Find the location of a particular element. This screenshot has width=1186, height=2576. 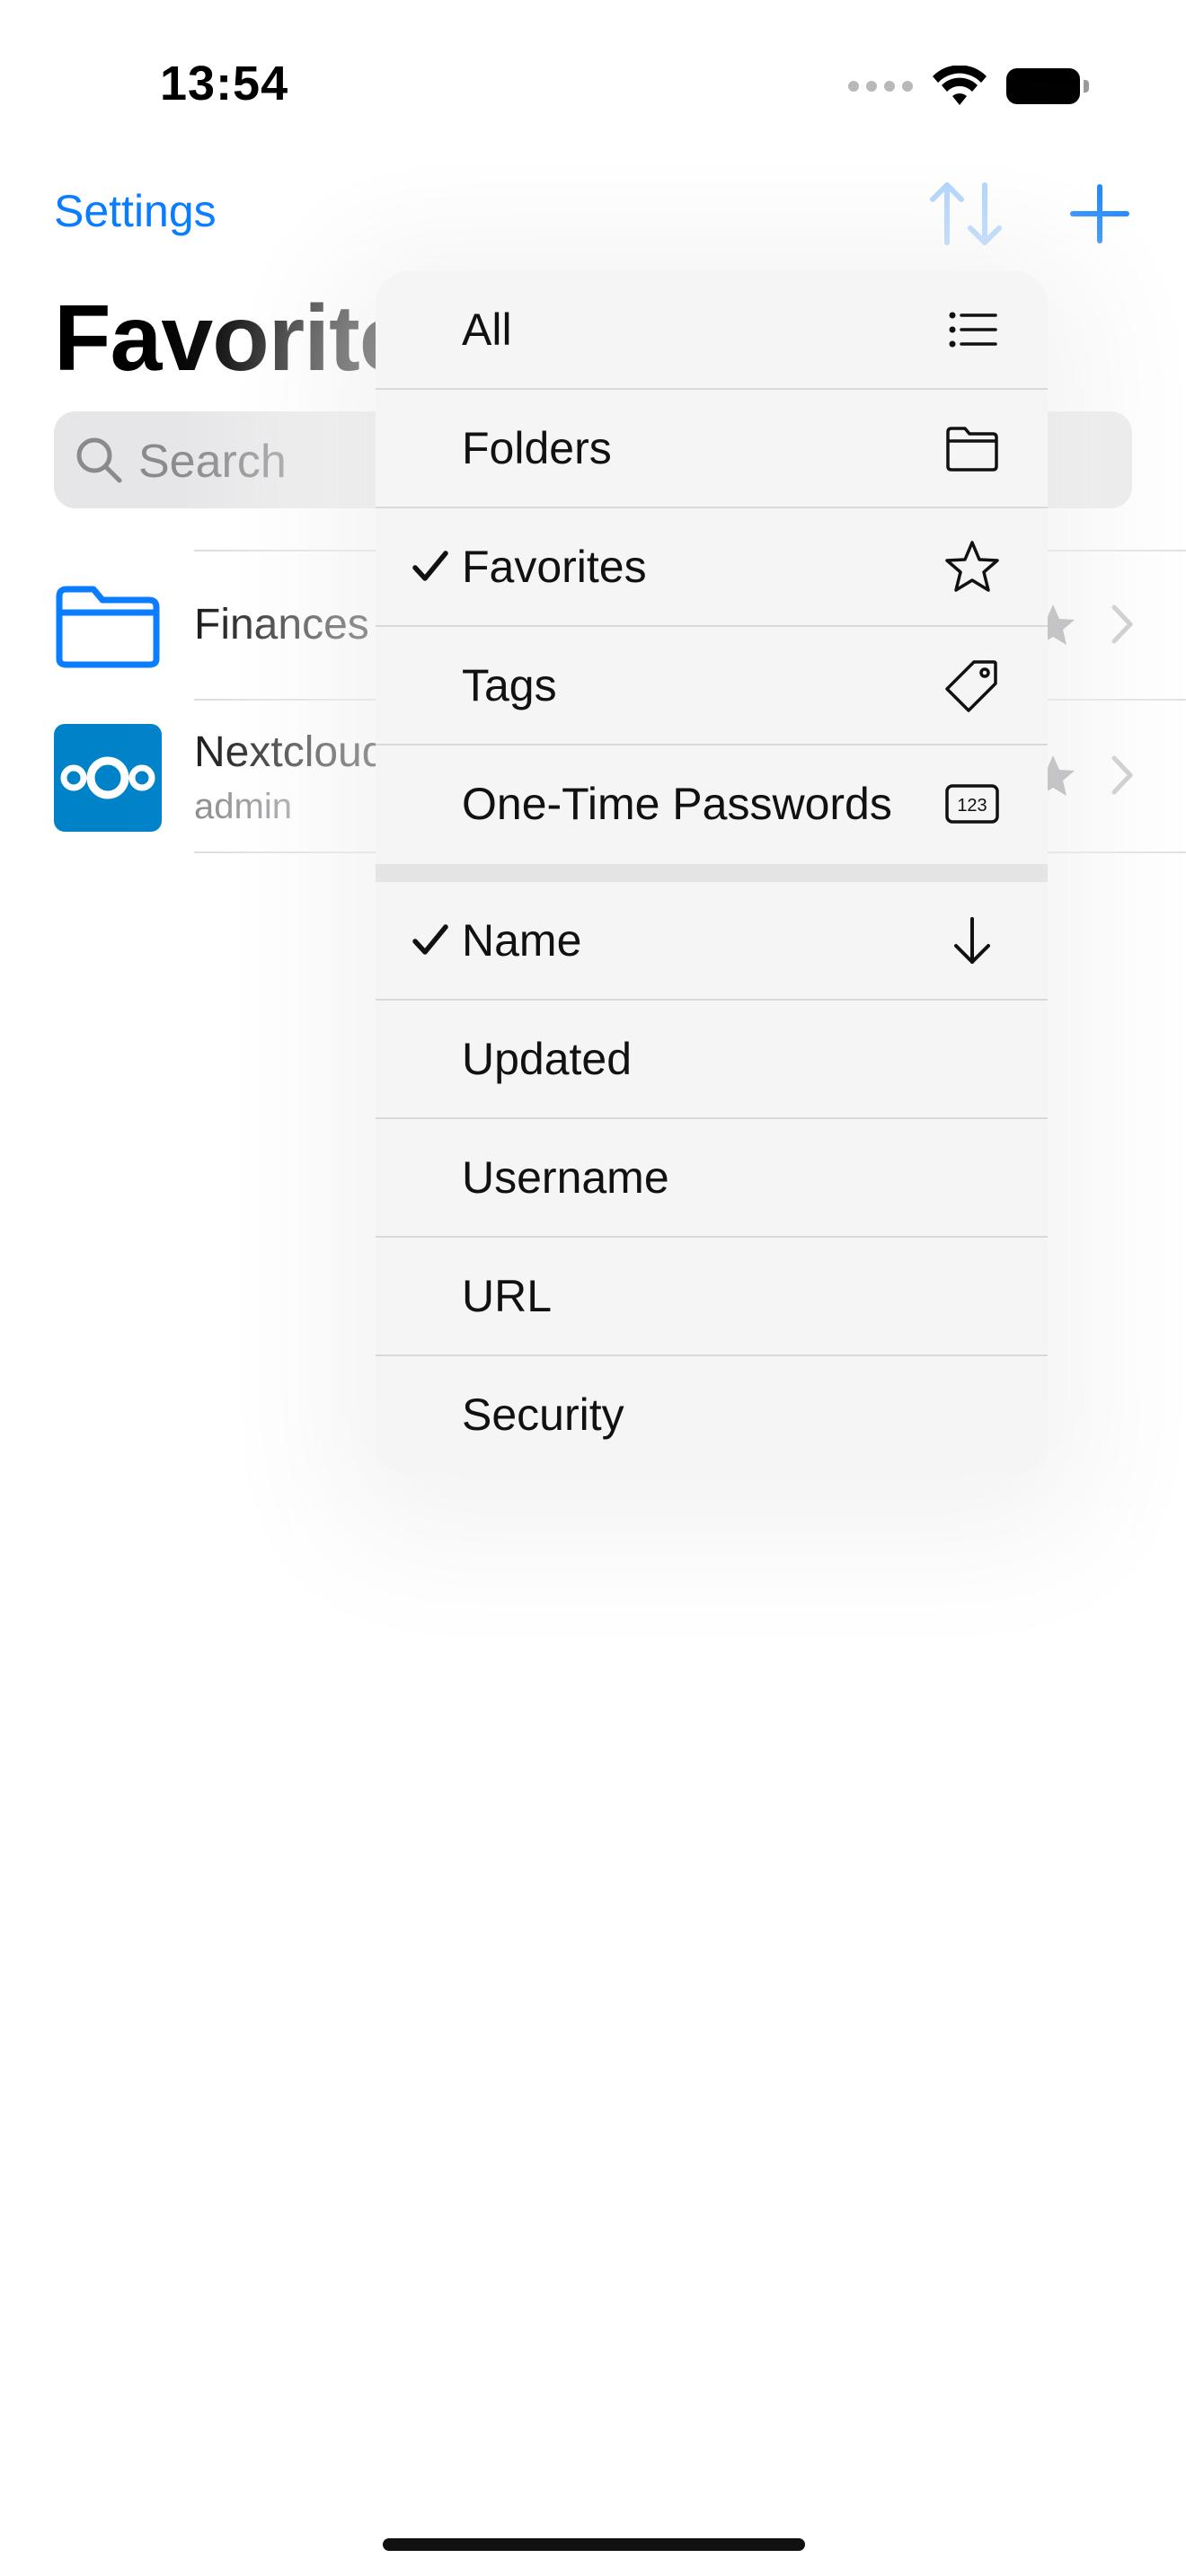

wifi-icon is located at coordinates (960, 85).